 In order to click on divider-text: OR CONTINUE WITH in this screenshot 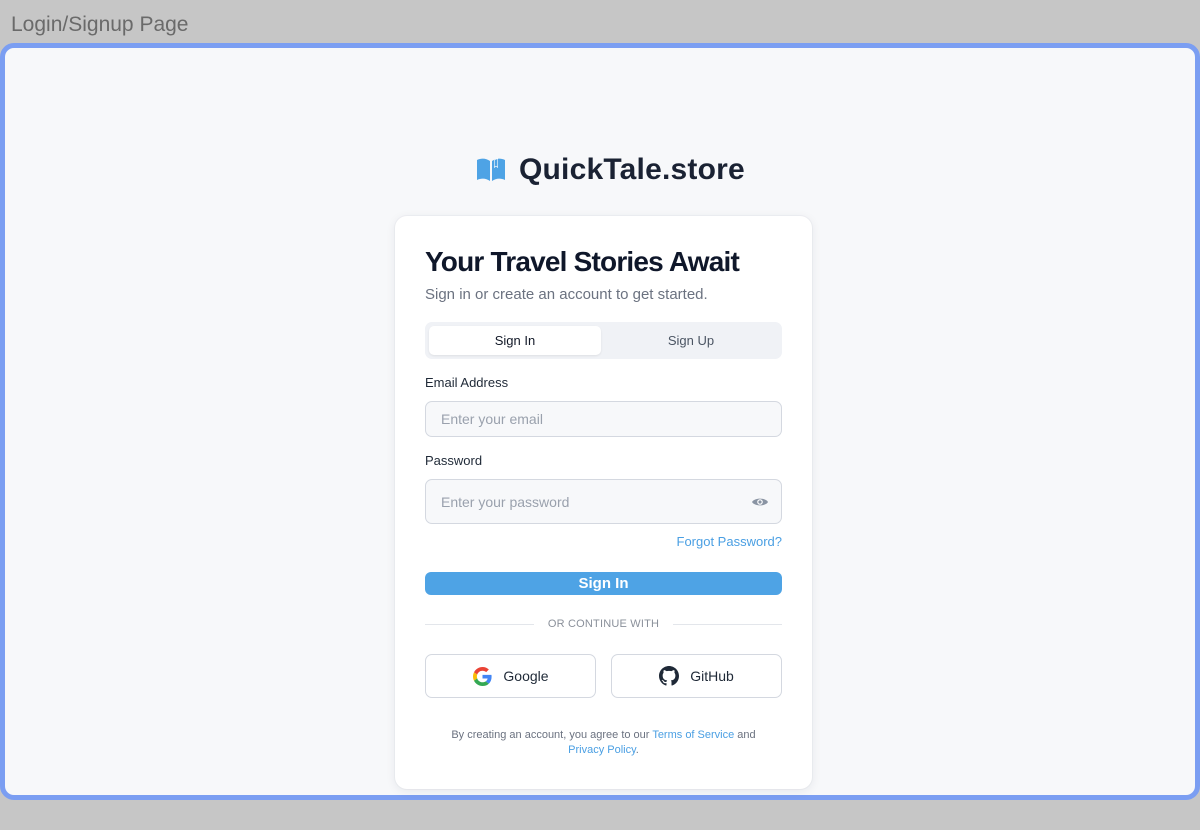, I will do `click(603, 624)`.